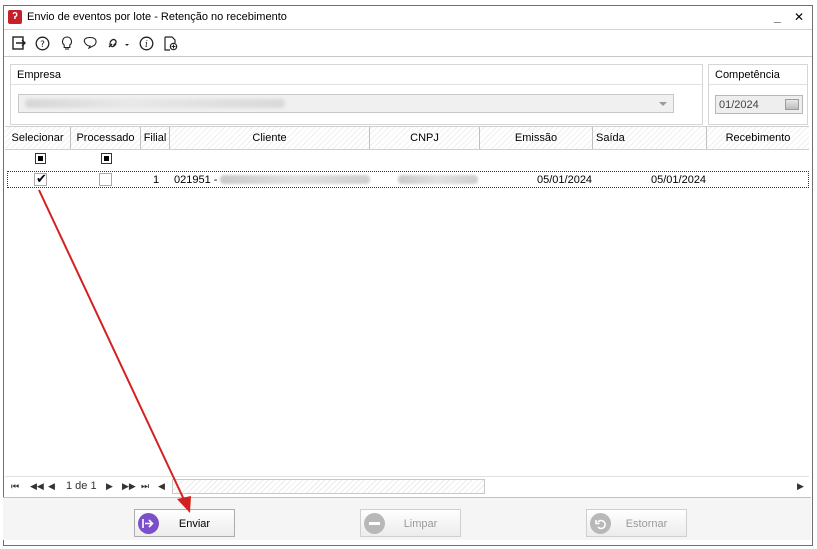 This screenshot has height=549, width=817. What do you see at coordinates (646, 524) in the screenshot?
I see `estornar-label: Estornar` at bounding box center [646, 524].